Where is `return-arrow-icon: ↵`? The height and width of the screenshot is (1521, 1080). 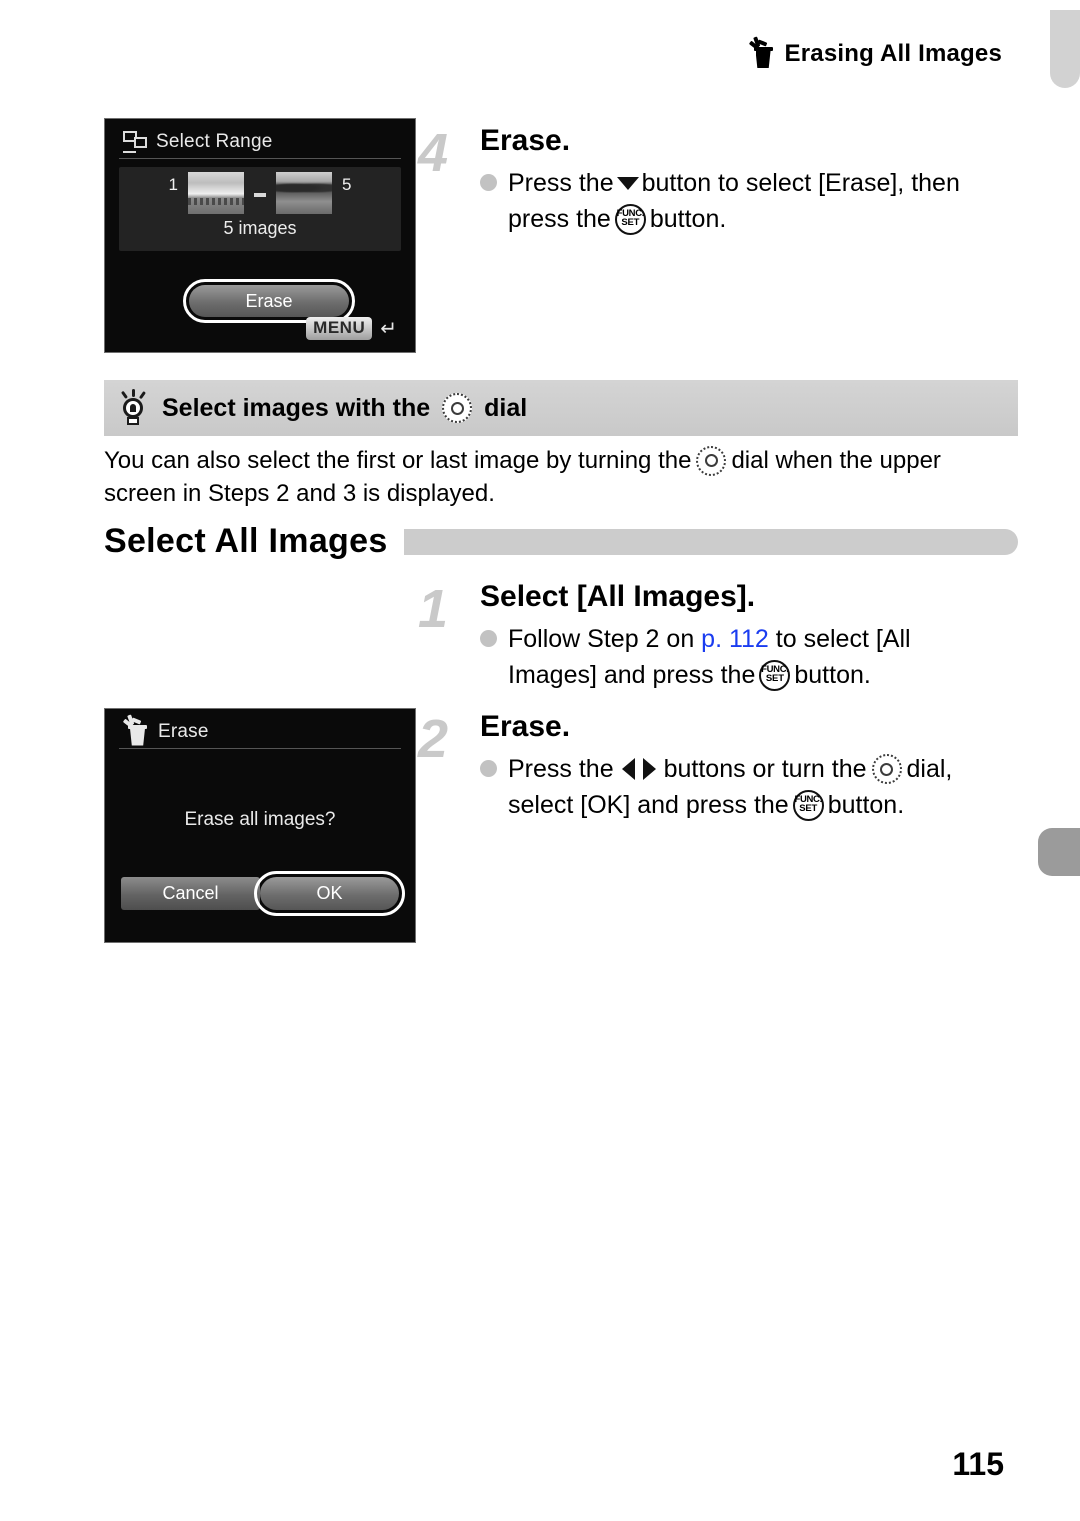 return-arrow-icon: ↵ is located at coordinates (388, 328).